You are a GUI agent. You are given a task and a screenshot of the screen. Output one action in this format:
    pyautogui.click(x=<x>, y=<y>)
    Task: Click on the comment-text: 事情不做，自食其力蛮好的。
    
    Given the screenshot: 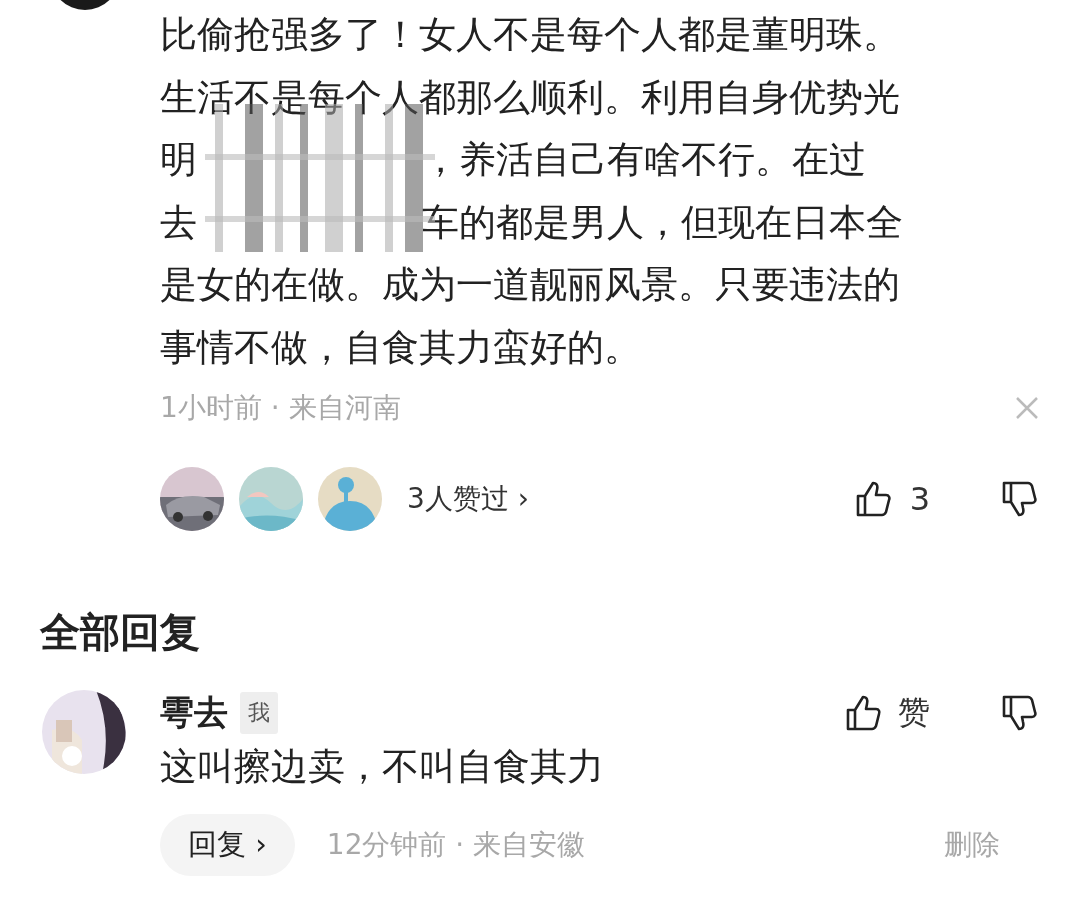 What is the action you would take?
    pyautogui.click(x=400, y=347)
    